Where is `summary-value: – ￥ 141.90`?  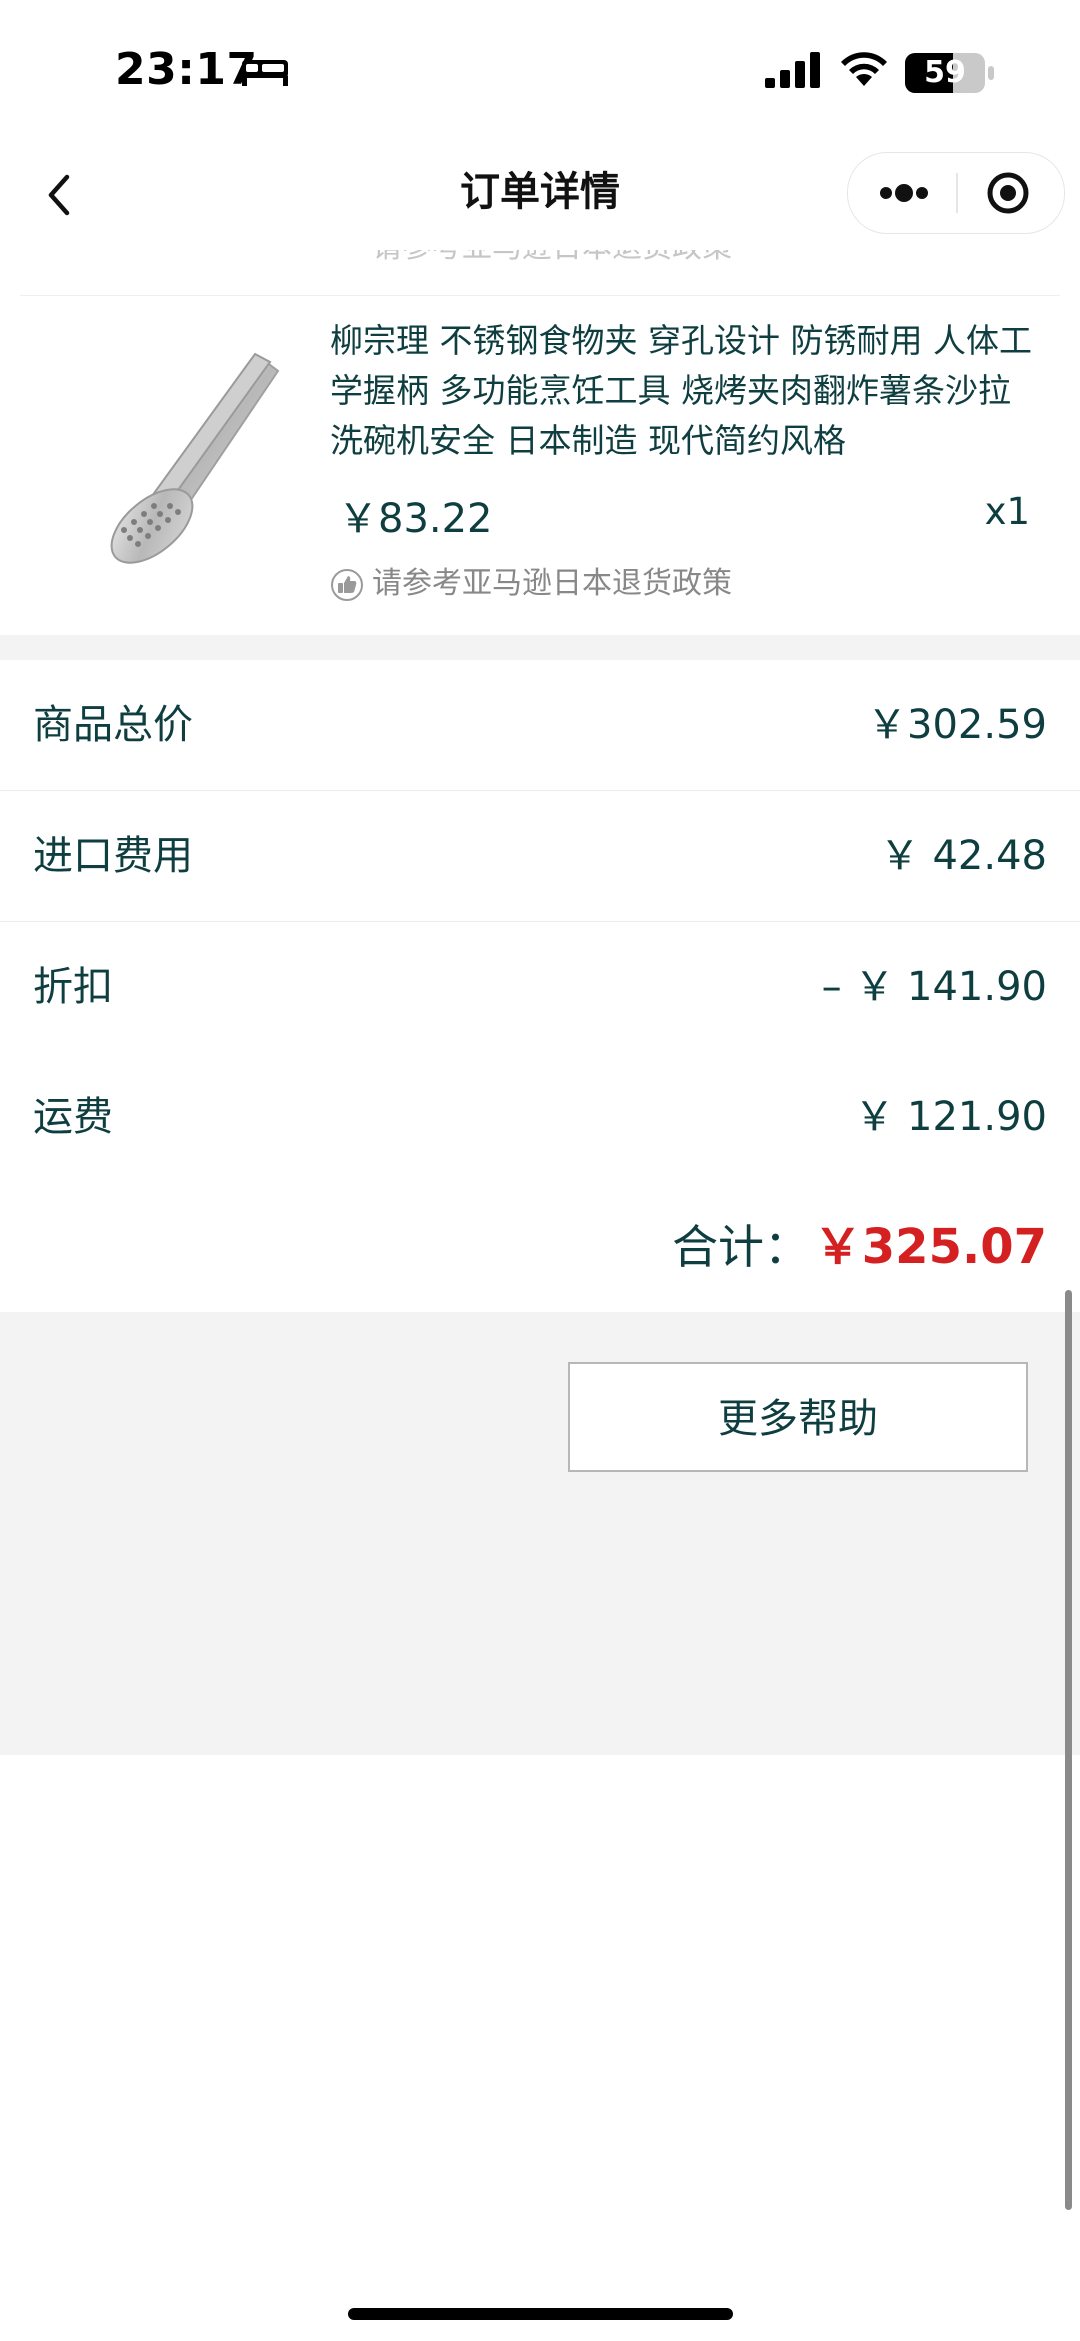
summary-value: – ￥ 141.90 is located at coordinates (934, 987).